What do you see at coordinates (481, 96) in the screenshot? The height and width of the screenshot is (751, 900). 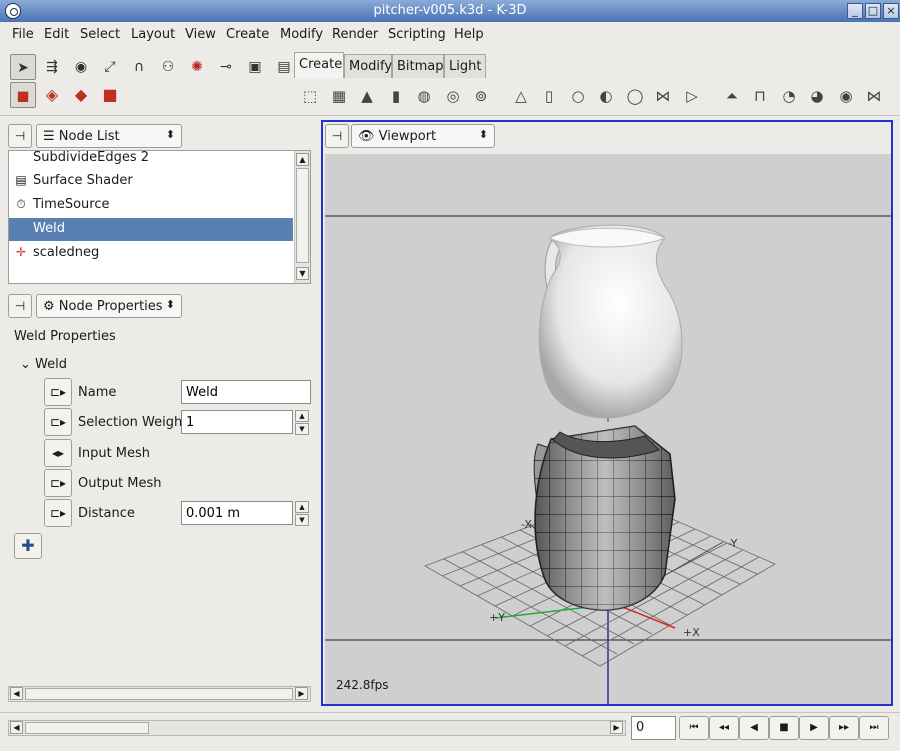 I see `disk-primitive-icon: ⊚` at bounding box center [481, 96].